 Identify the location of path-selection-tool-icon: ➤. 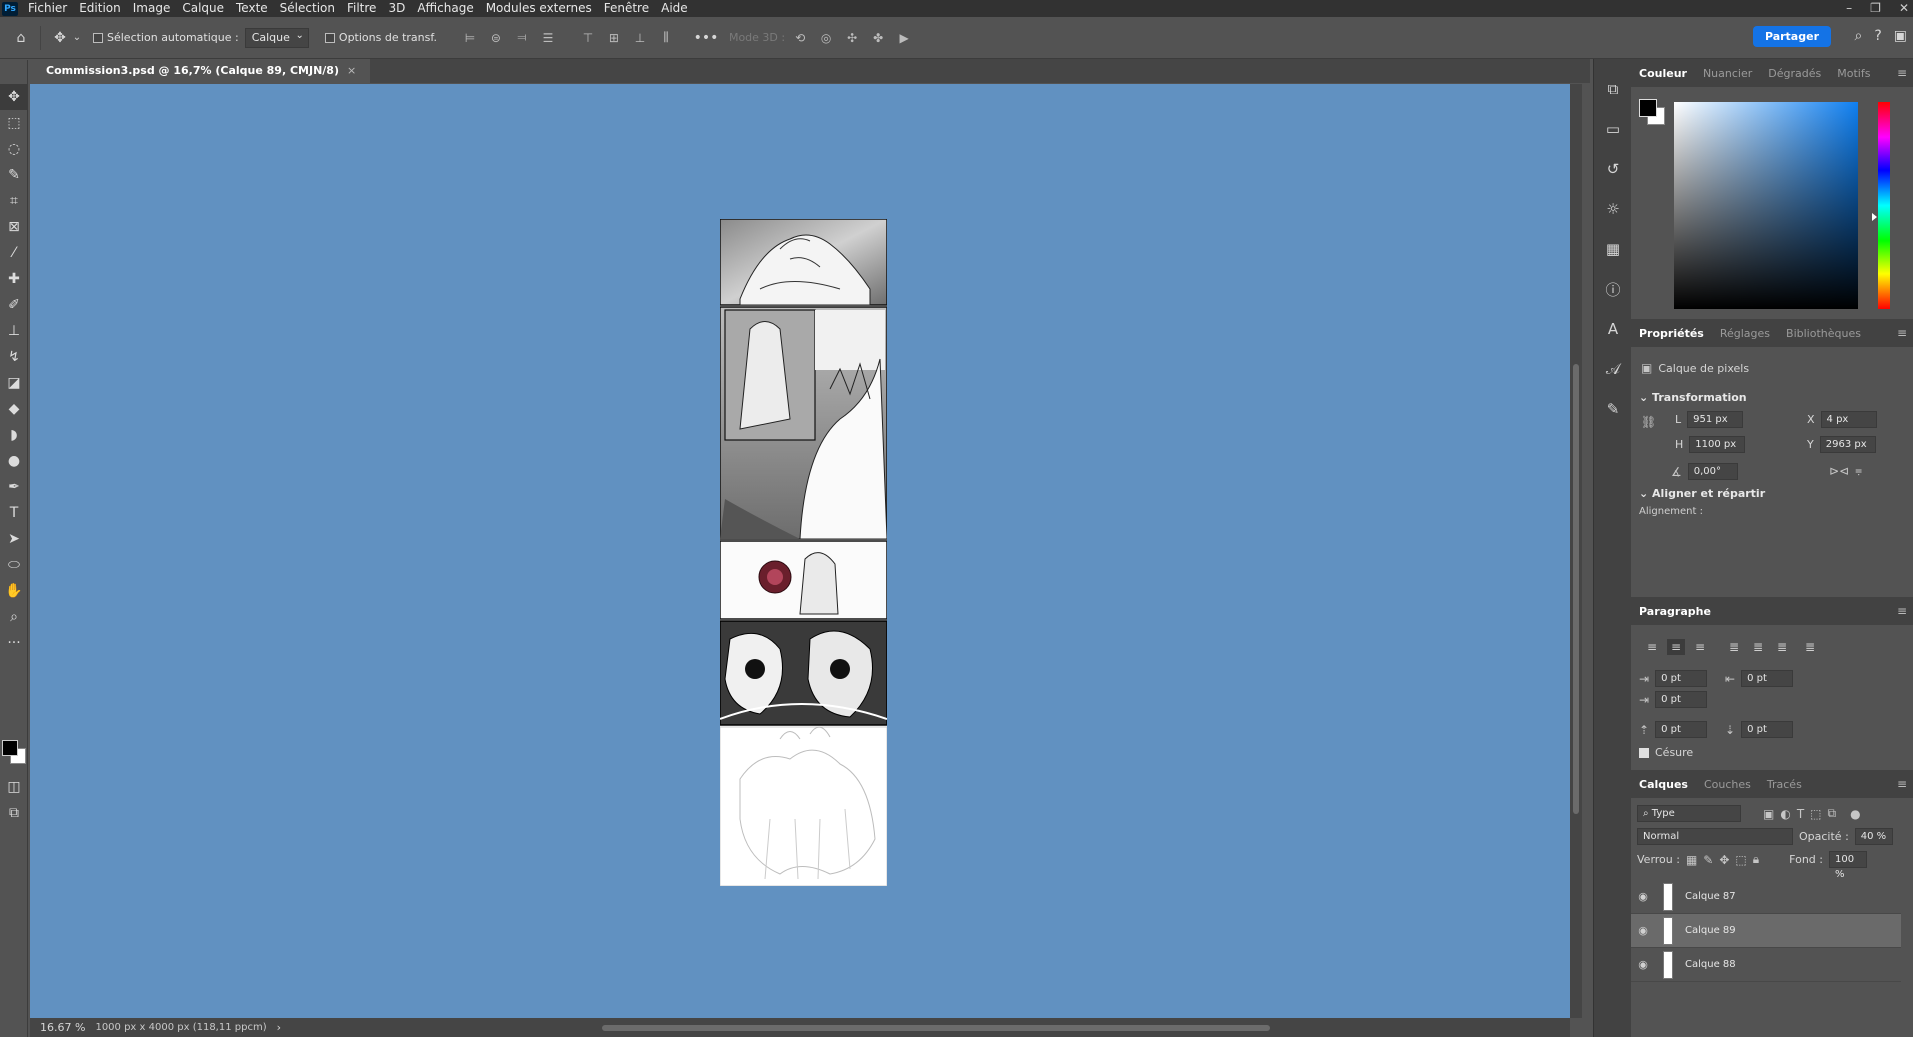
(14, 539).